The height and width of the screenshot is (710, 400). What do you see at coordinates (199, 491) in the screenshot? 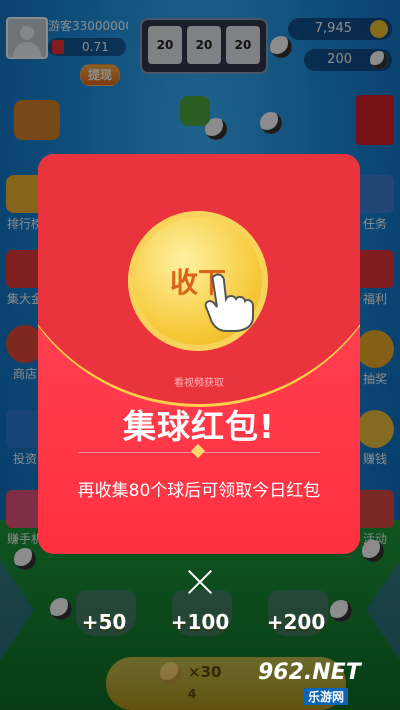
I see `popup-subtitle: 再收集80个球后可领取今日红包` at bounding box center [199, 491].